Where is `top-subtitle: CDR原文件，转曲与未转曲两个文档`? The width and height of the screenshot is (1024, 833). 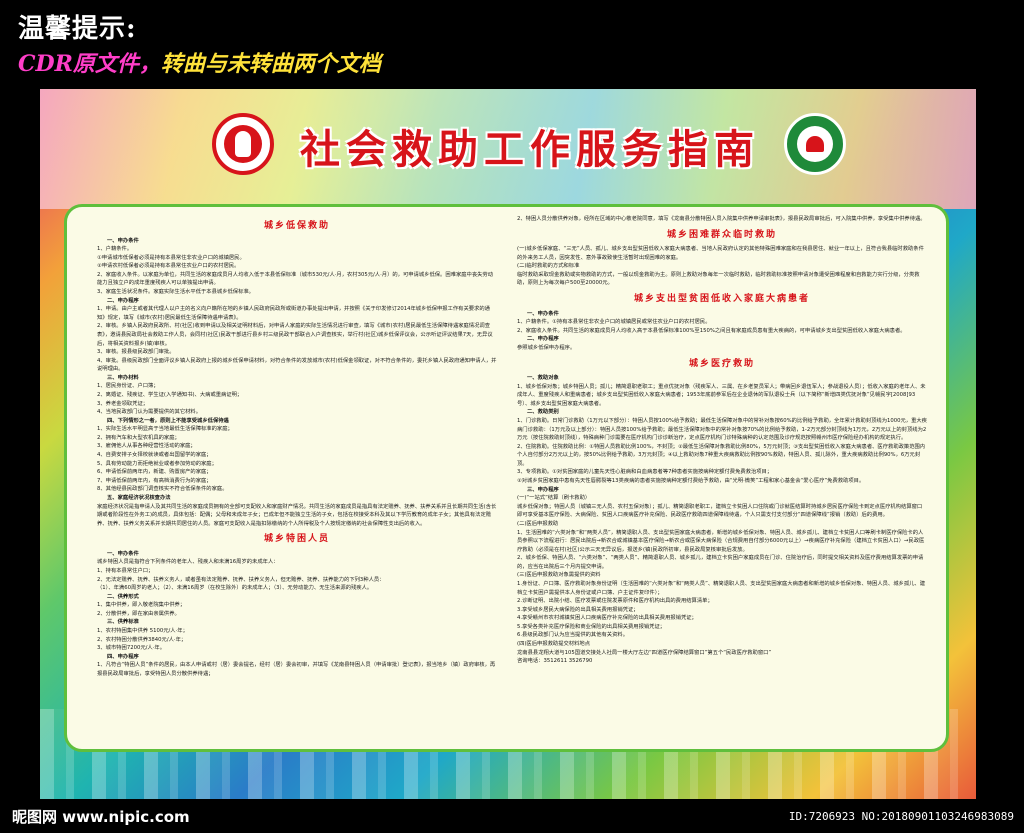 top-subtitle: CDR原文件，转曲与未转曲两个文档 is located at coordinates (199, 62).